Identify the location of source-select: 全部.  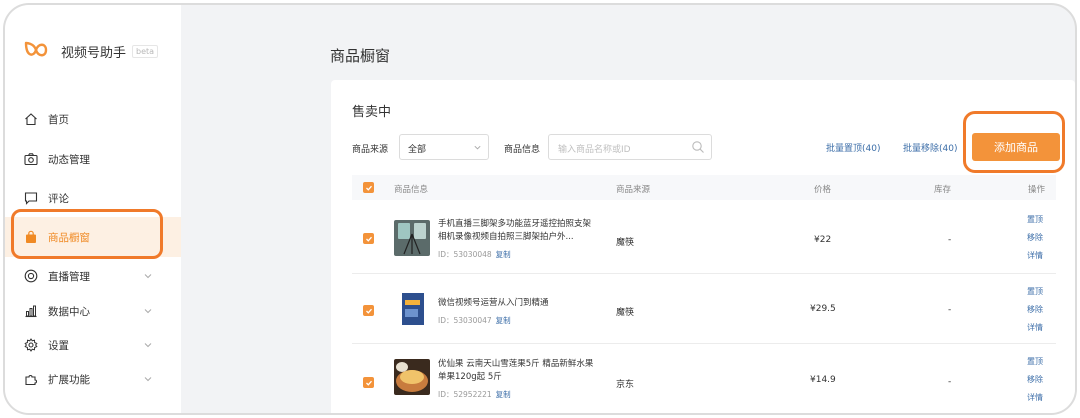
(444, 147).